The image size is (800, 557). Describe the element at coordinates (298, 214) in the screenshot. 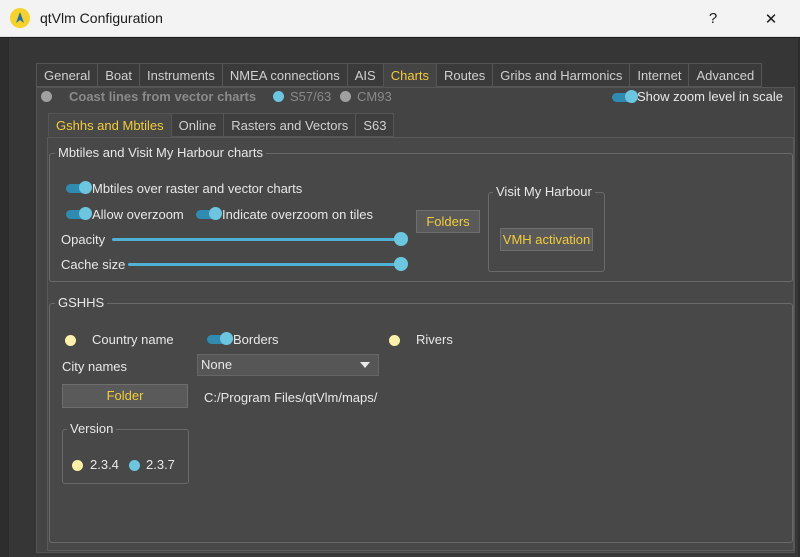

I see `indicate-overzoom-label: Indicate overzoom on tiles` at that location.